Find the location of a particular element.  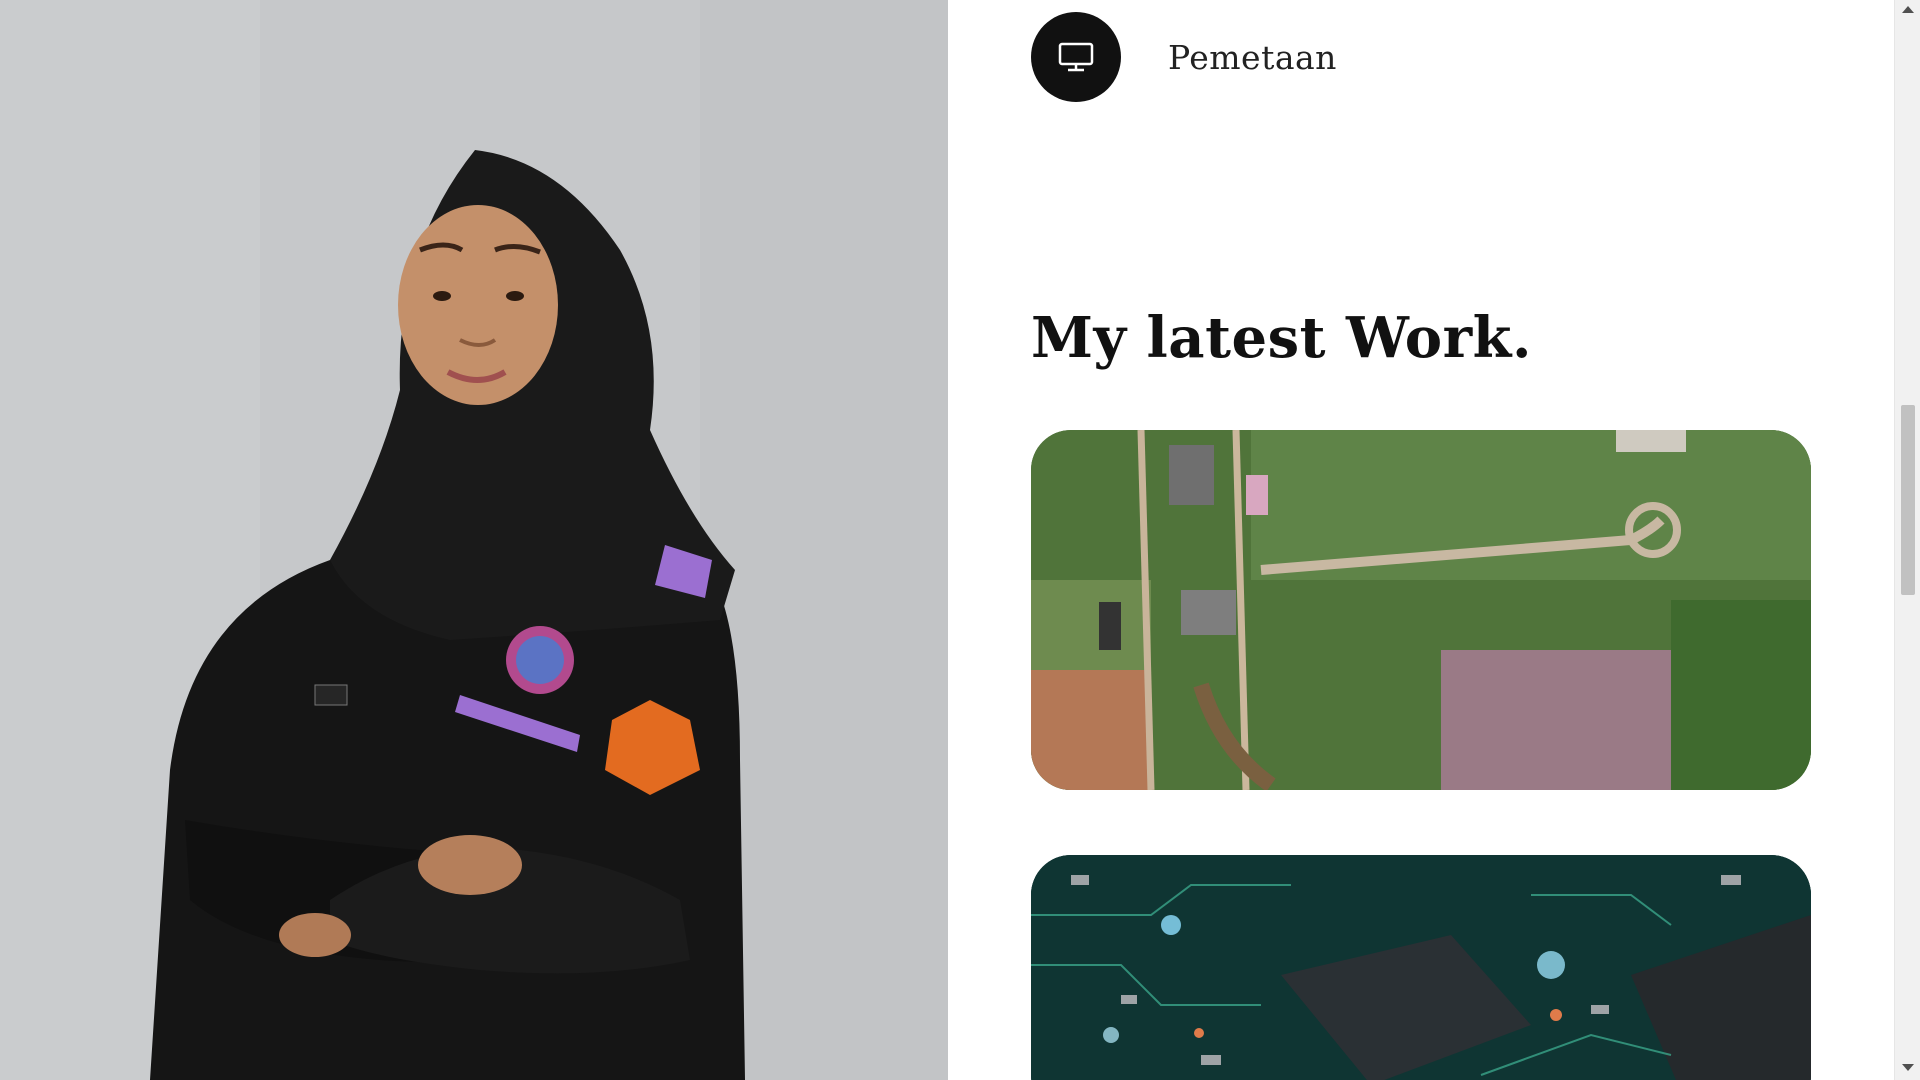

scroll-down-arrow-icon is located at coordinates (1908, 1067).